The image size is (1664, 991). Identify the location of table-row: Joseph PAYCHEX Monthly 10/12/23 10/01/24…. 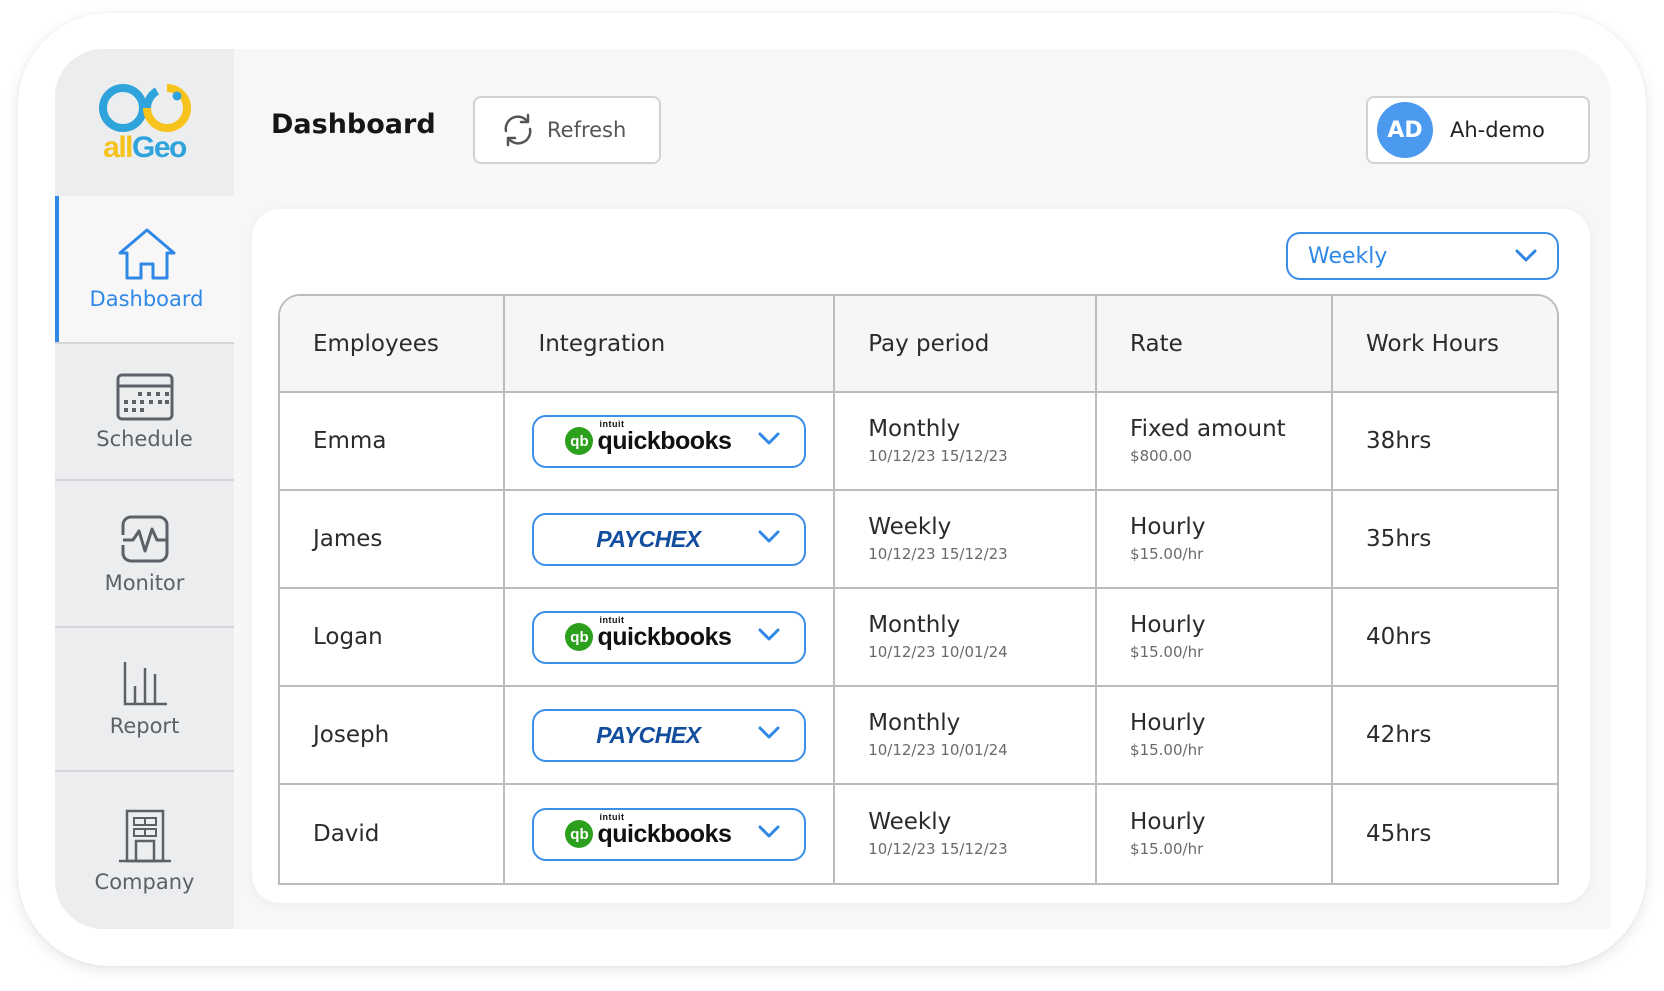
(918, 736).